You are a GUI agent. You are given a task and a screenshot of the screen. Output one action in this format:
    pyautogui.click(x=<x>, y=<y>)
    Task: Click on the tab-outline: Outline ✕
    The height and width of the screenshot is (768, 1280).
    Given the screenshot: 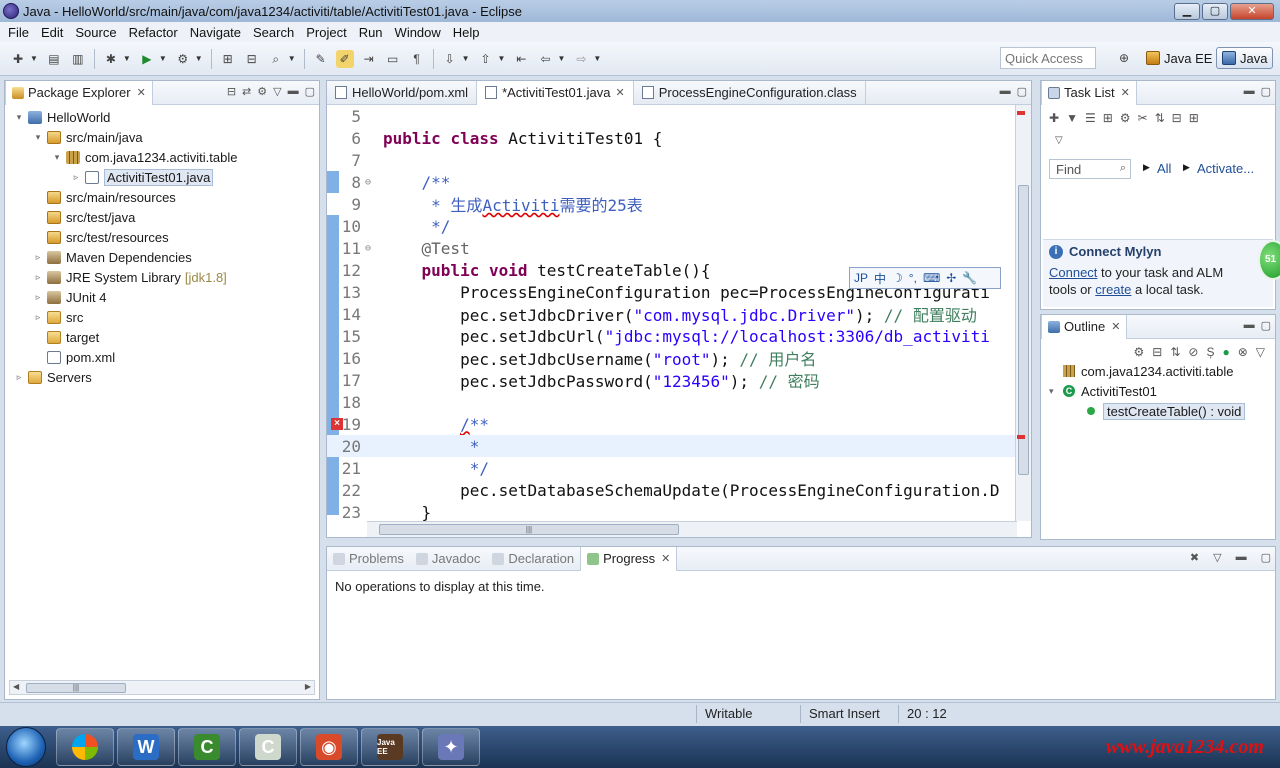 What is the action you would take?
    pyautogui.click(x=1084, y=326)
    